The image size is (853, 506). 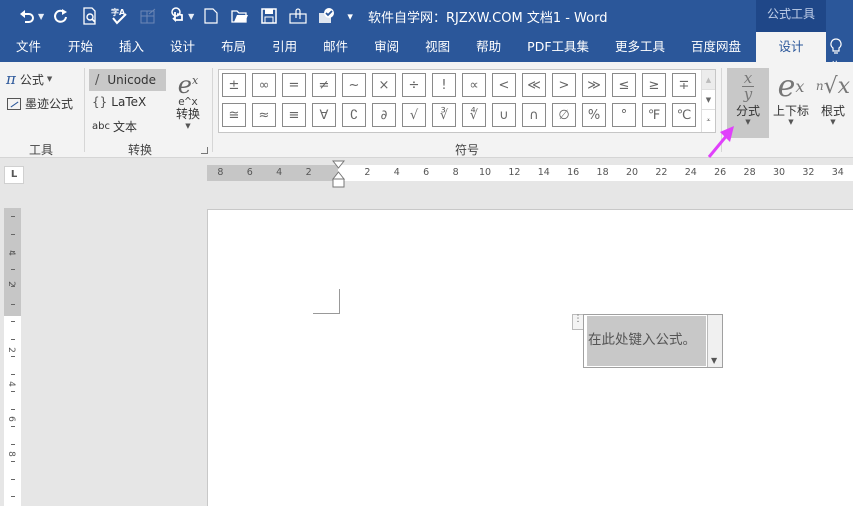 What do you see at coordinates (684, 115) in the screenshot?
I see `symbol-button: ℃` at bounding box center [684, 115].